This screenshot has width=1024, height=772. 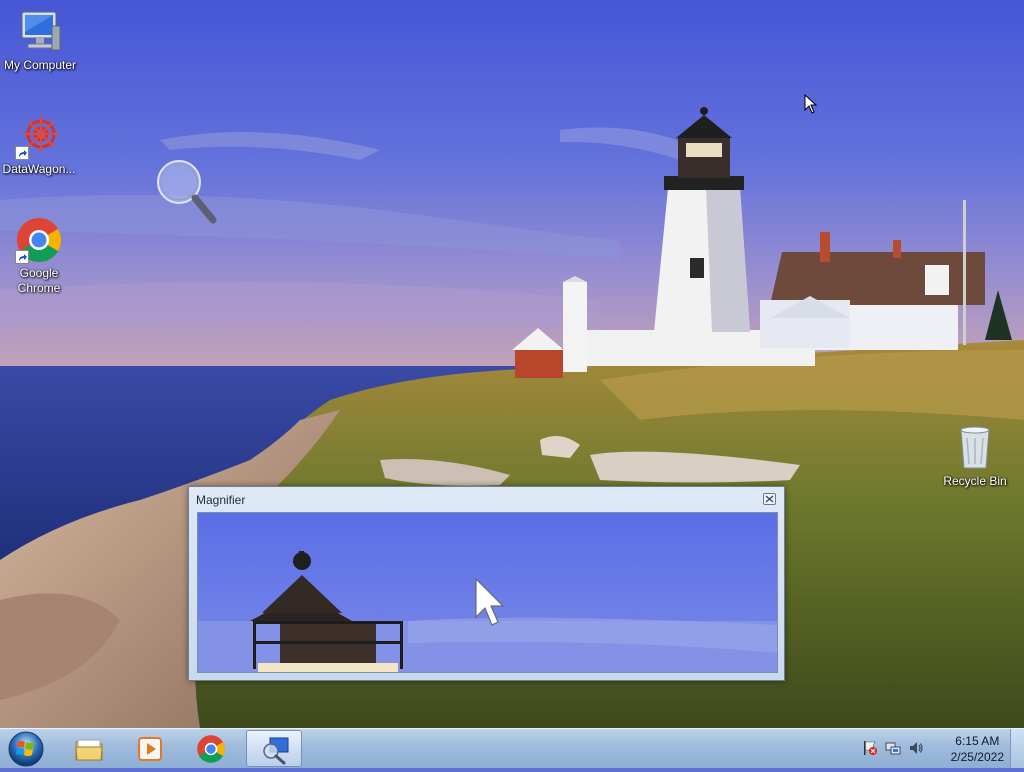 I want to click on taskbar-file-explorer-button, so click(x=89, y=748).